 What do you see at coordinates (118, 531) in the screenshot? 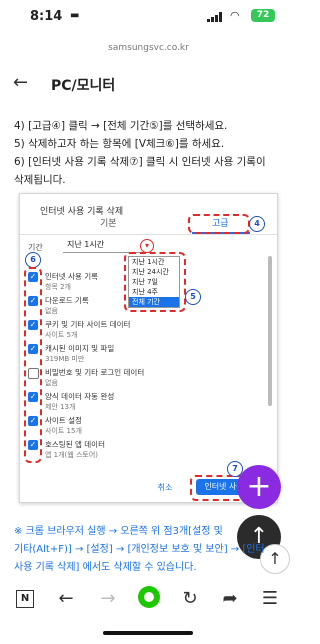
I see `note-line-1: ※ 크롬 브라우저 실행 → 오른쪽 위 점3개[설정 및` at bounding box center [118, 531].